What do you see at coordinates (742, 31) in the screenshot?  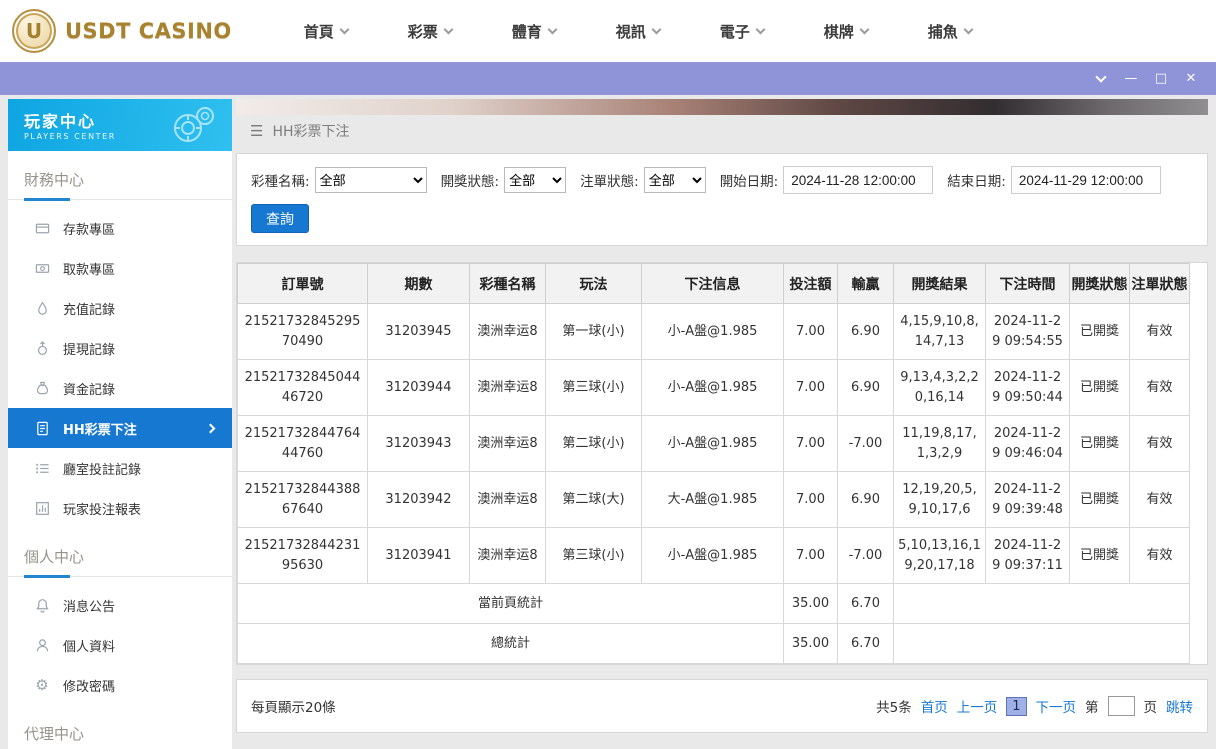 I see `nav-item-slots: 電子` at bounding box center [742, 31].